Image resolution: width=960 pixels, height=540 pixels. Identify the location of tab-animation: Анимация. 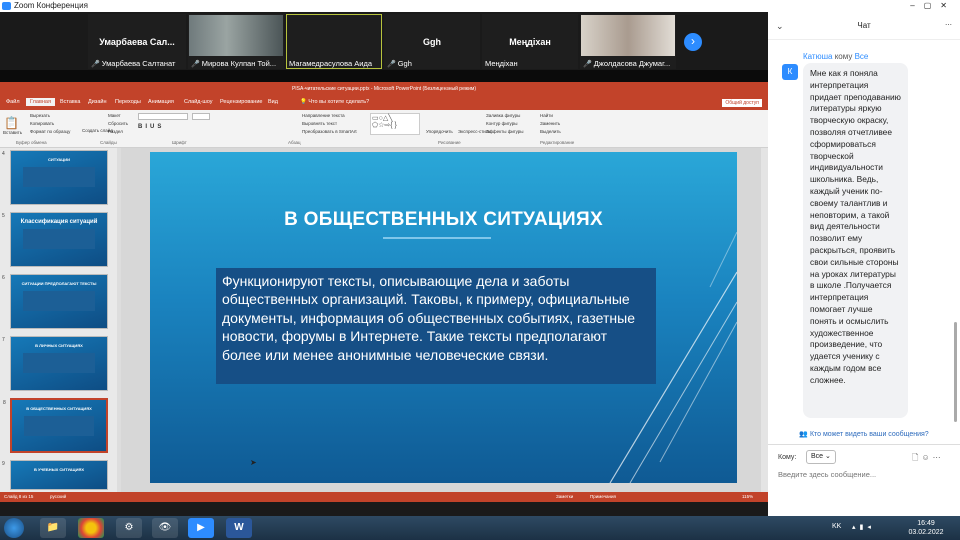
(161, 102).